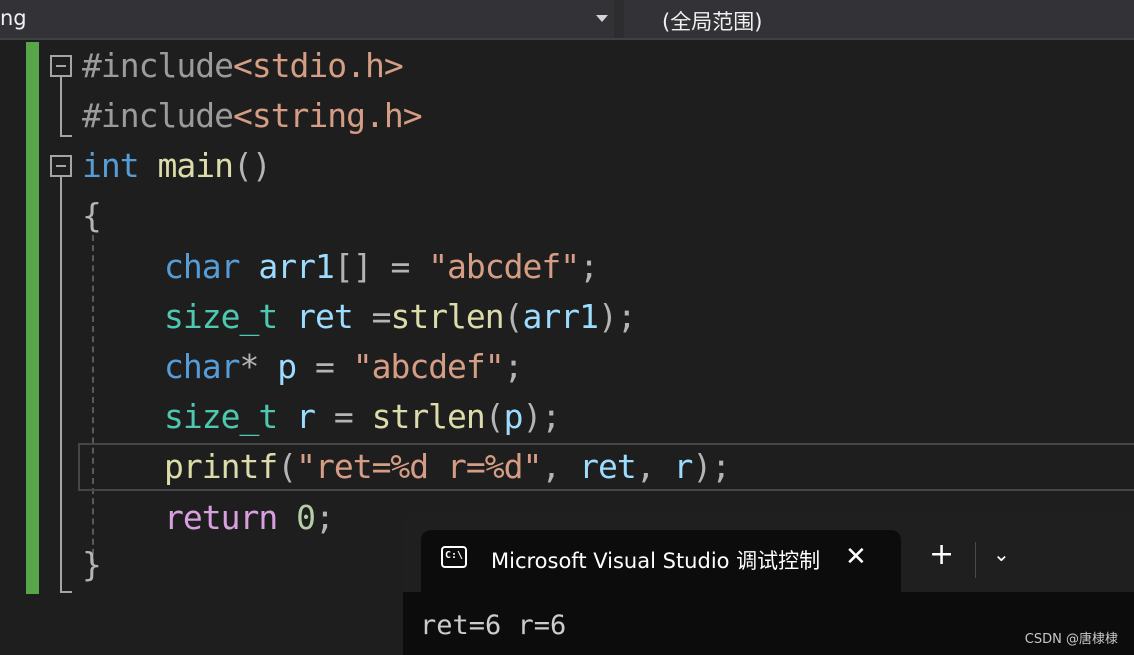 The image size is (1134, 655). I want to click on code-token: 0, so click(306, 517).